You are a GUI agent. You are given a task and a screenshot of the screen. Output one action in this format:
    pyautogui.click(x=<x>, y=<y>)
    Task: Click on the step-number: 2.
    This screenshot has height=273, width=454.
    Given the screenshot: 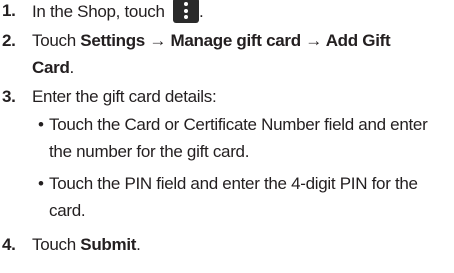 What is the action you would take?
    pyautogui.click(x=9, y=40)
    